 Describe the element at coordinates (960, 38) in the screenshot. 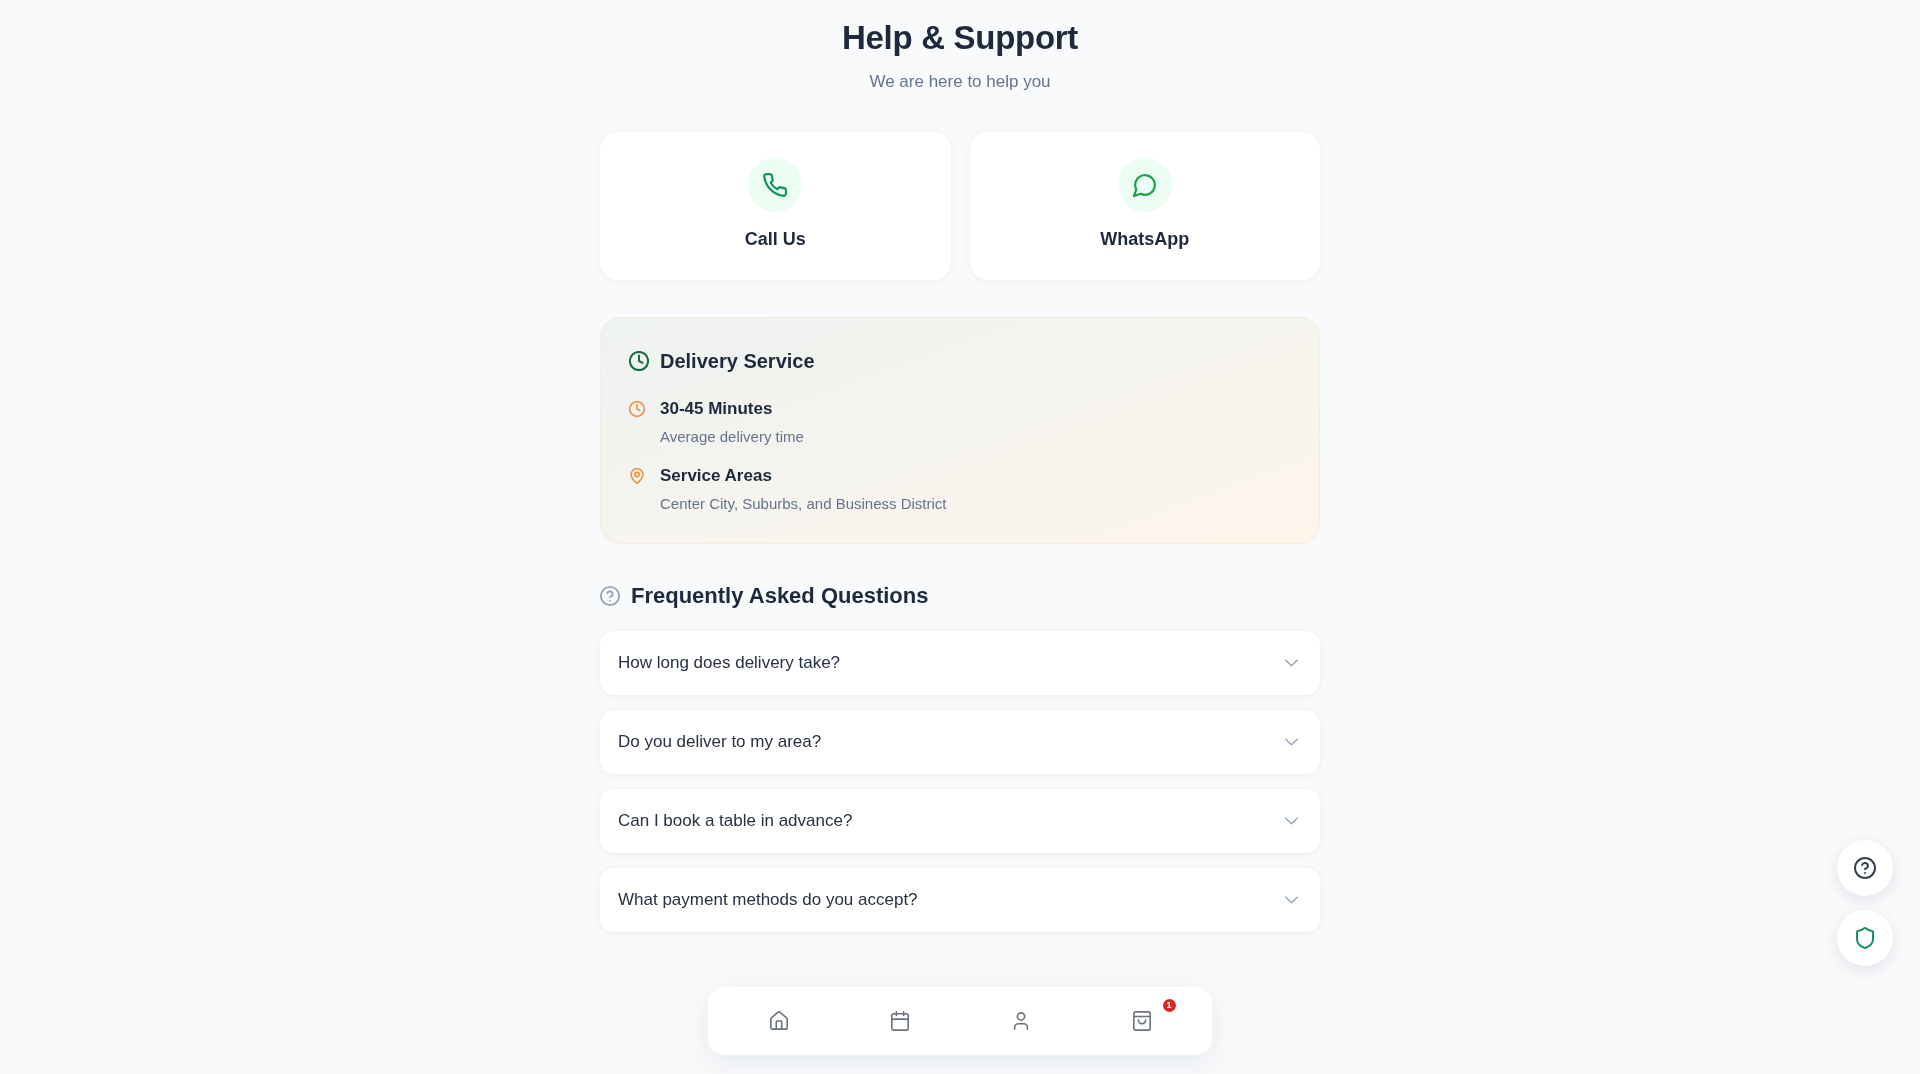

I see `page-title: Help & Support` at that location.